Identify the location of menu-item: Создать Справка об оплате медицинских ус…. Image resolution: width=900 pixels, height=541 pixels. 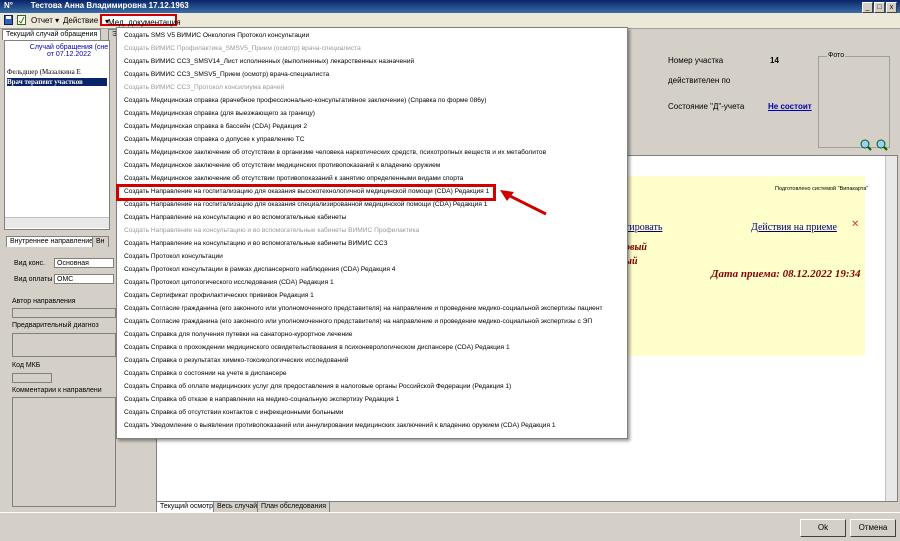
(317, 386).